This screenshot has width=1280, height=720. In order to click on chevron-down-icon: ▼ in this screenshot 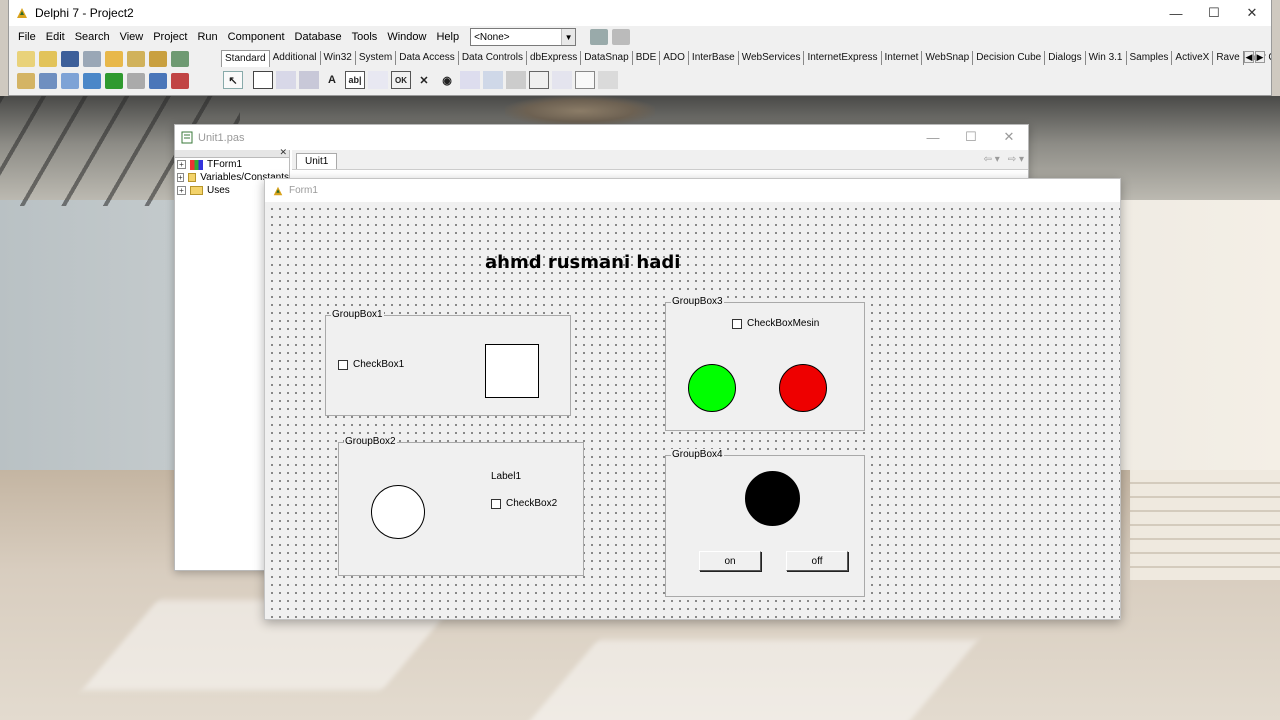, I will do `click(568, 37)`.